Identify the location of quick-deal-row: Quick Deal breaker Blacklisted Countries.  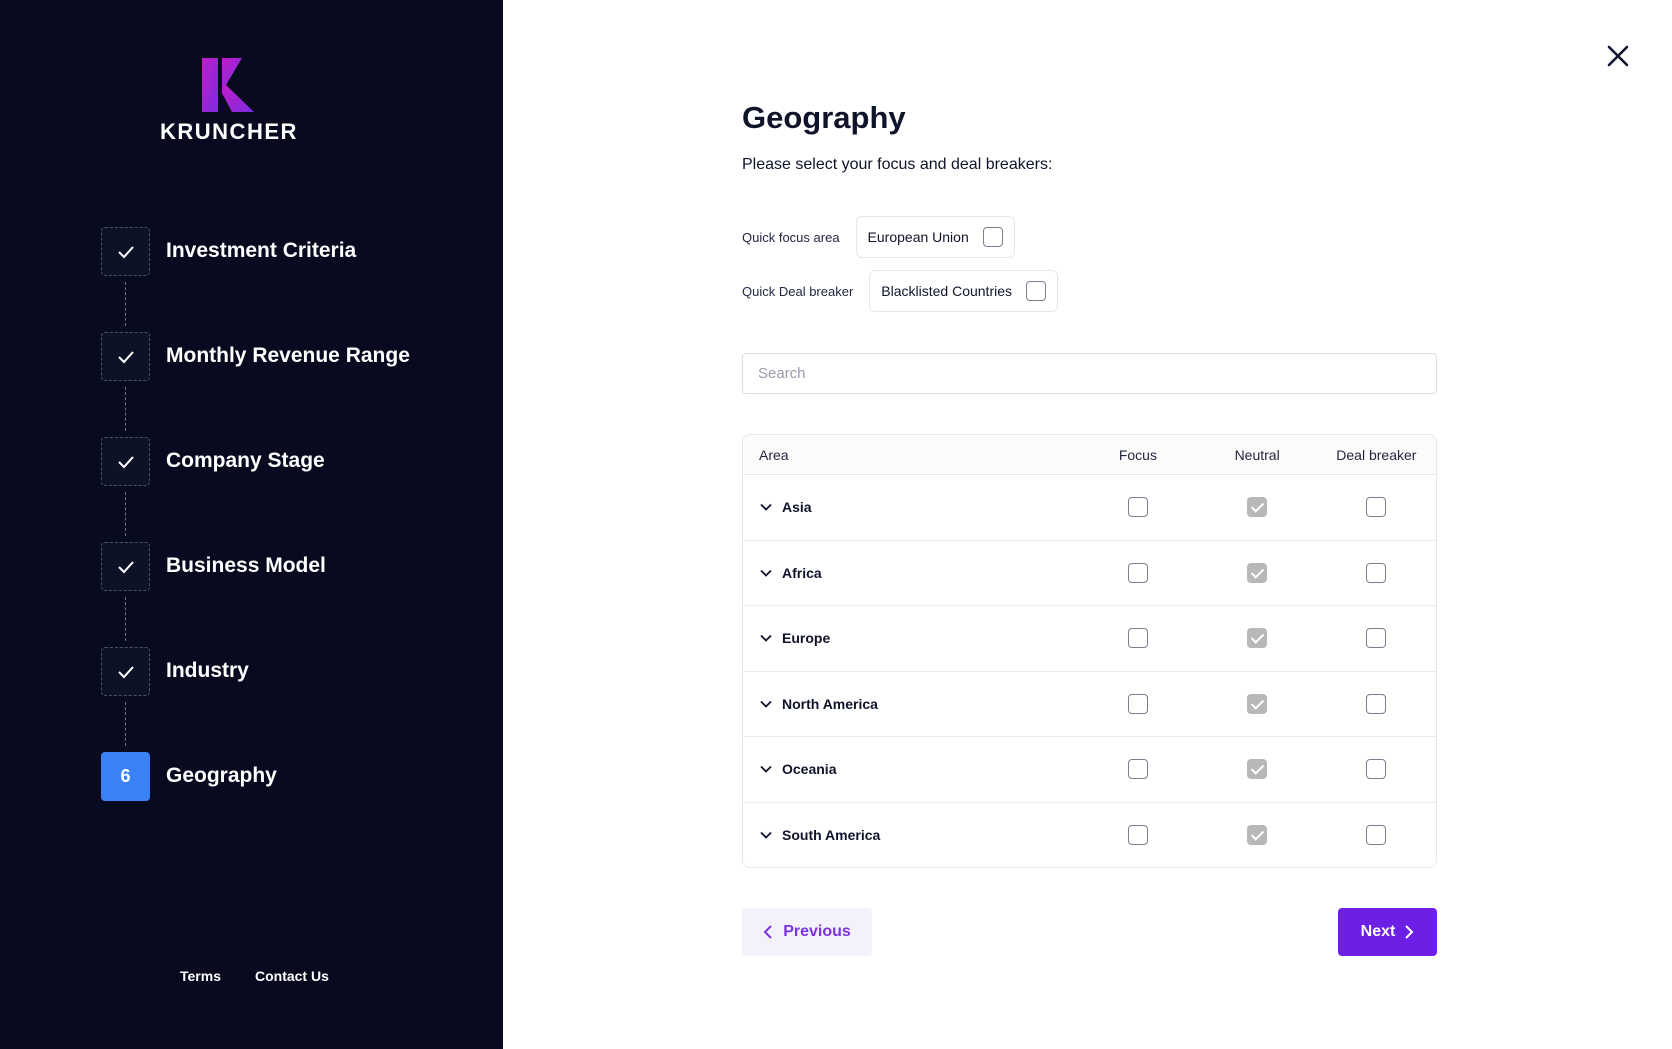
(900, 291).